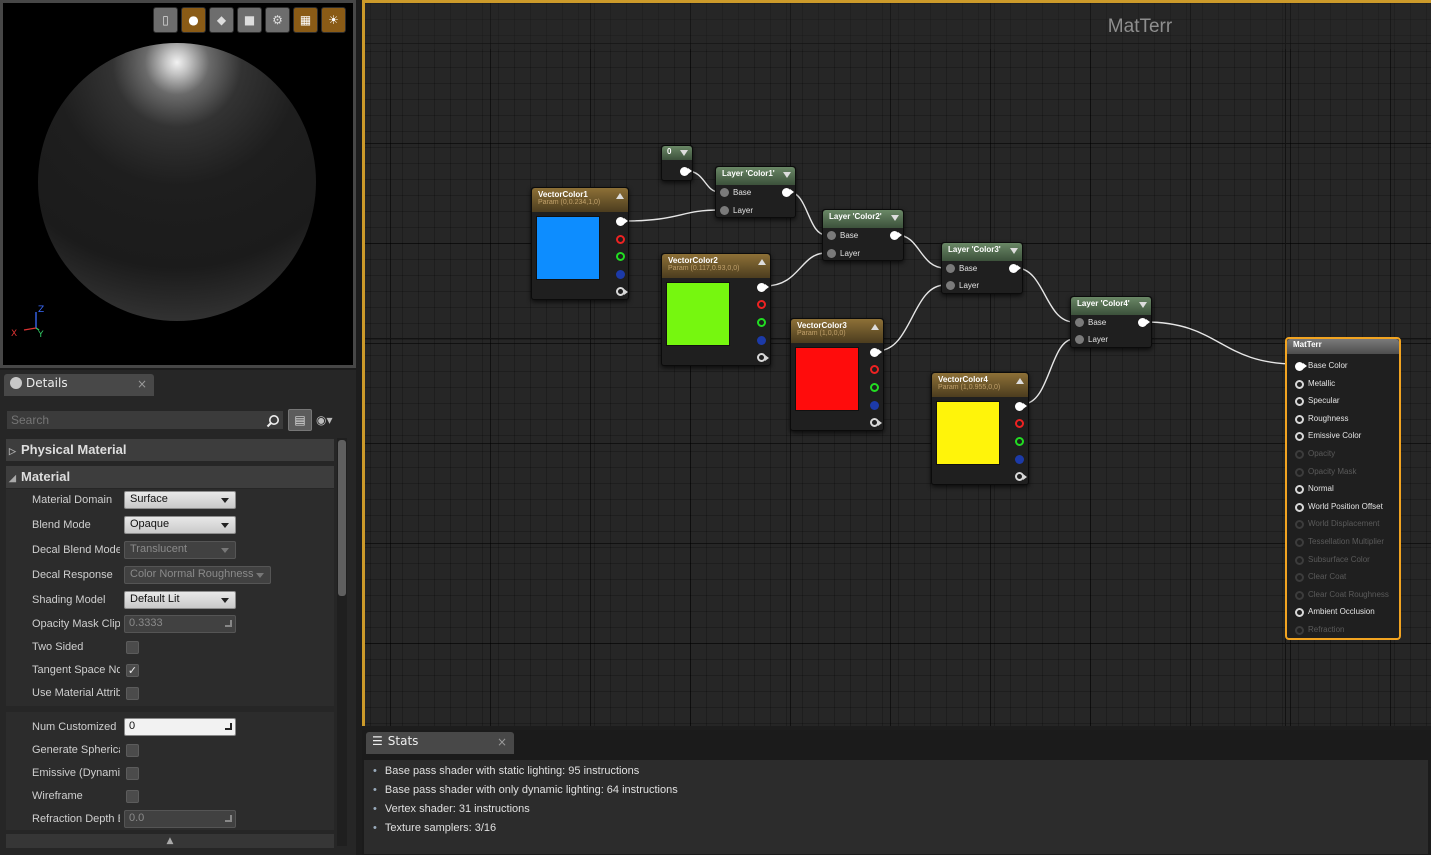 This screenshot has height=855, width=1431. I want to click on realtime-toggle-icon: ☀, so click(333, 20).